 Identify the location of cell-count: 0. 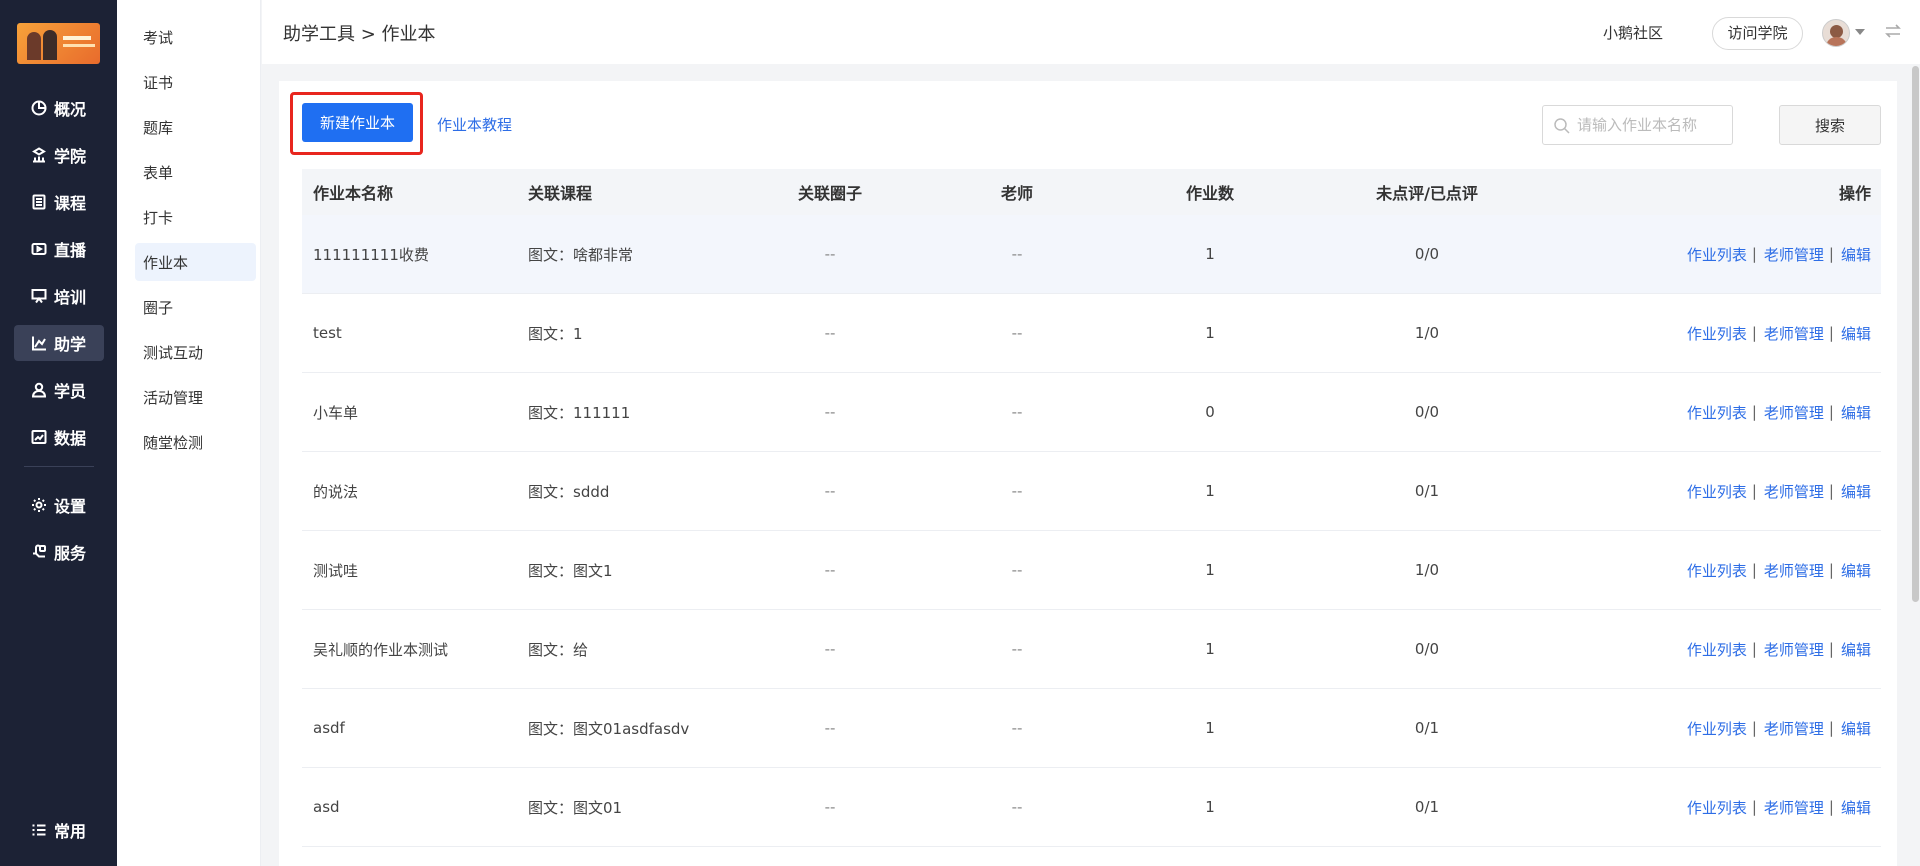
(1210, 412).